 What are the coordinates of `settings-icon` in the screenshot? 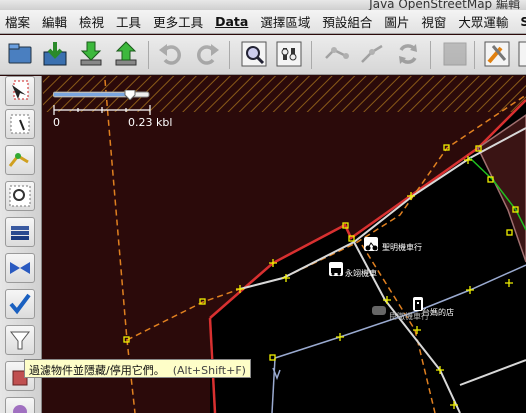 It's located at (20, 409).